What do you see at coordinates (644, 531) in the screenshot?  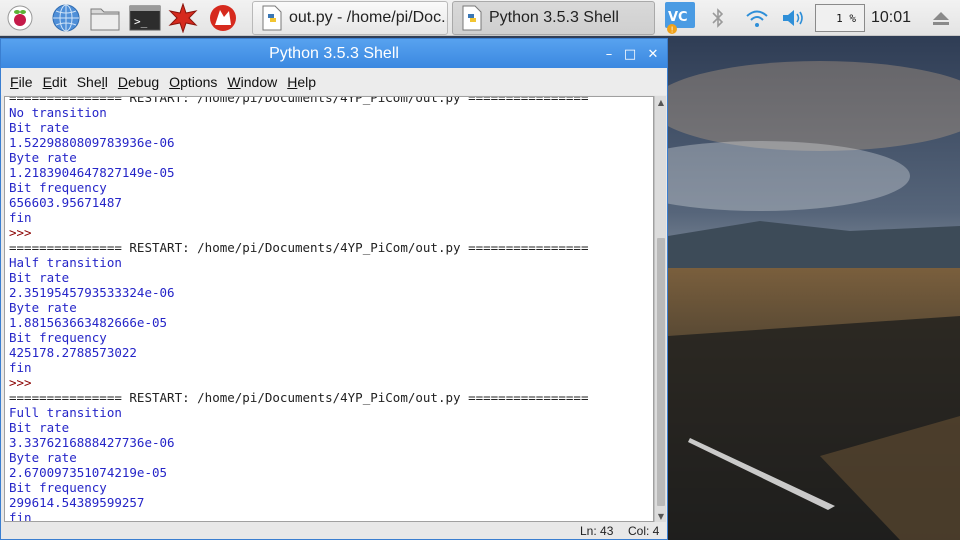 I see `column-number: Col: 4` at bounding box center [644, 531].